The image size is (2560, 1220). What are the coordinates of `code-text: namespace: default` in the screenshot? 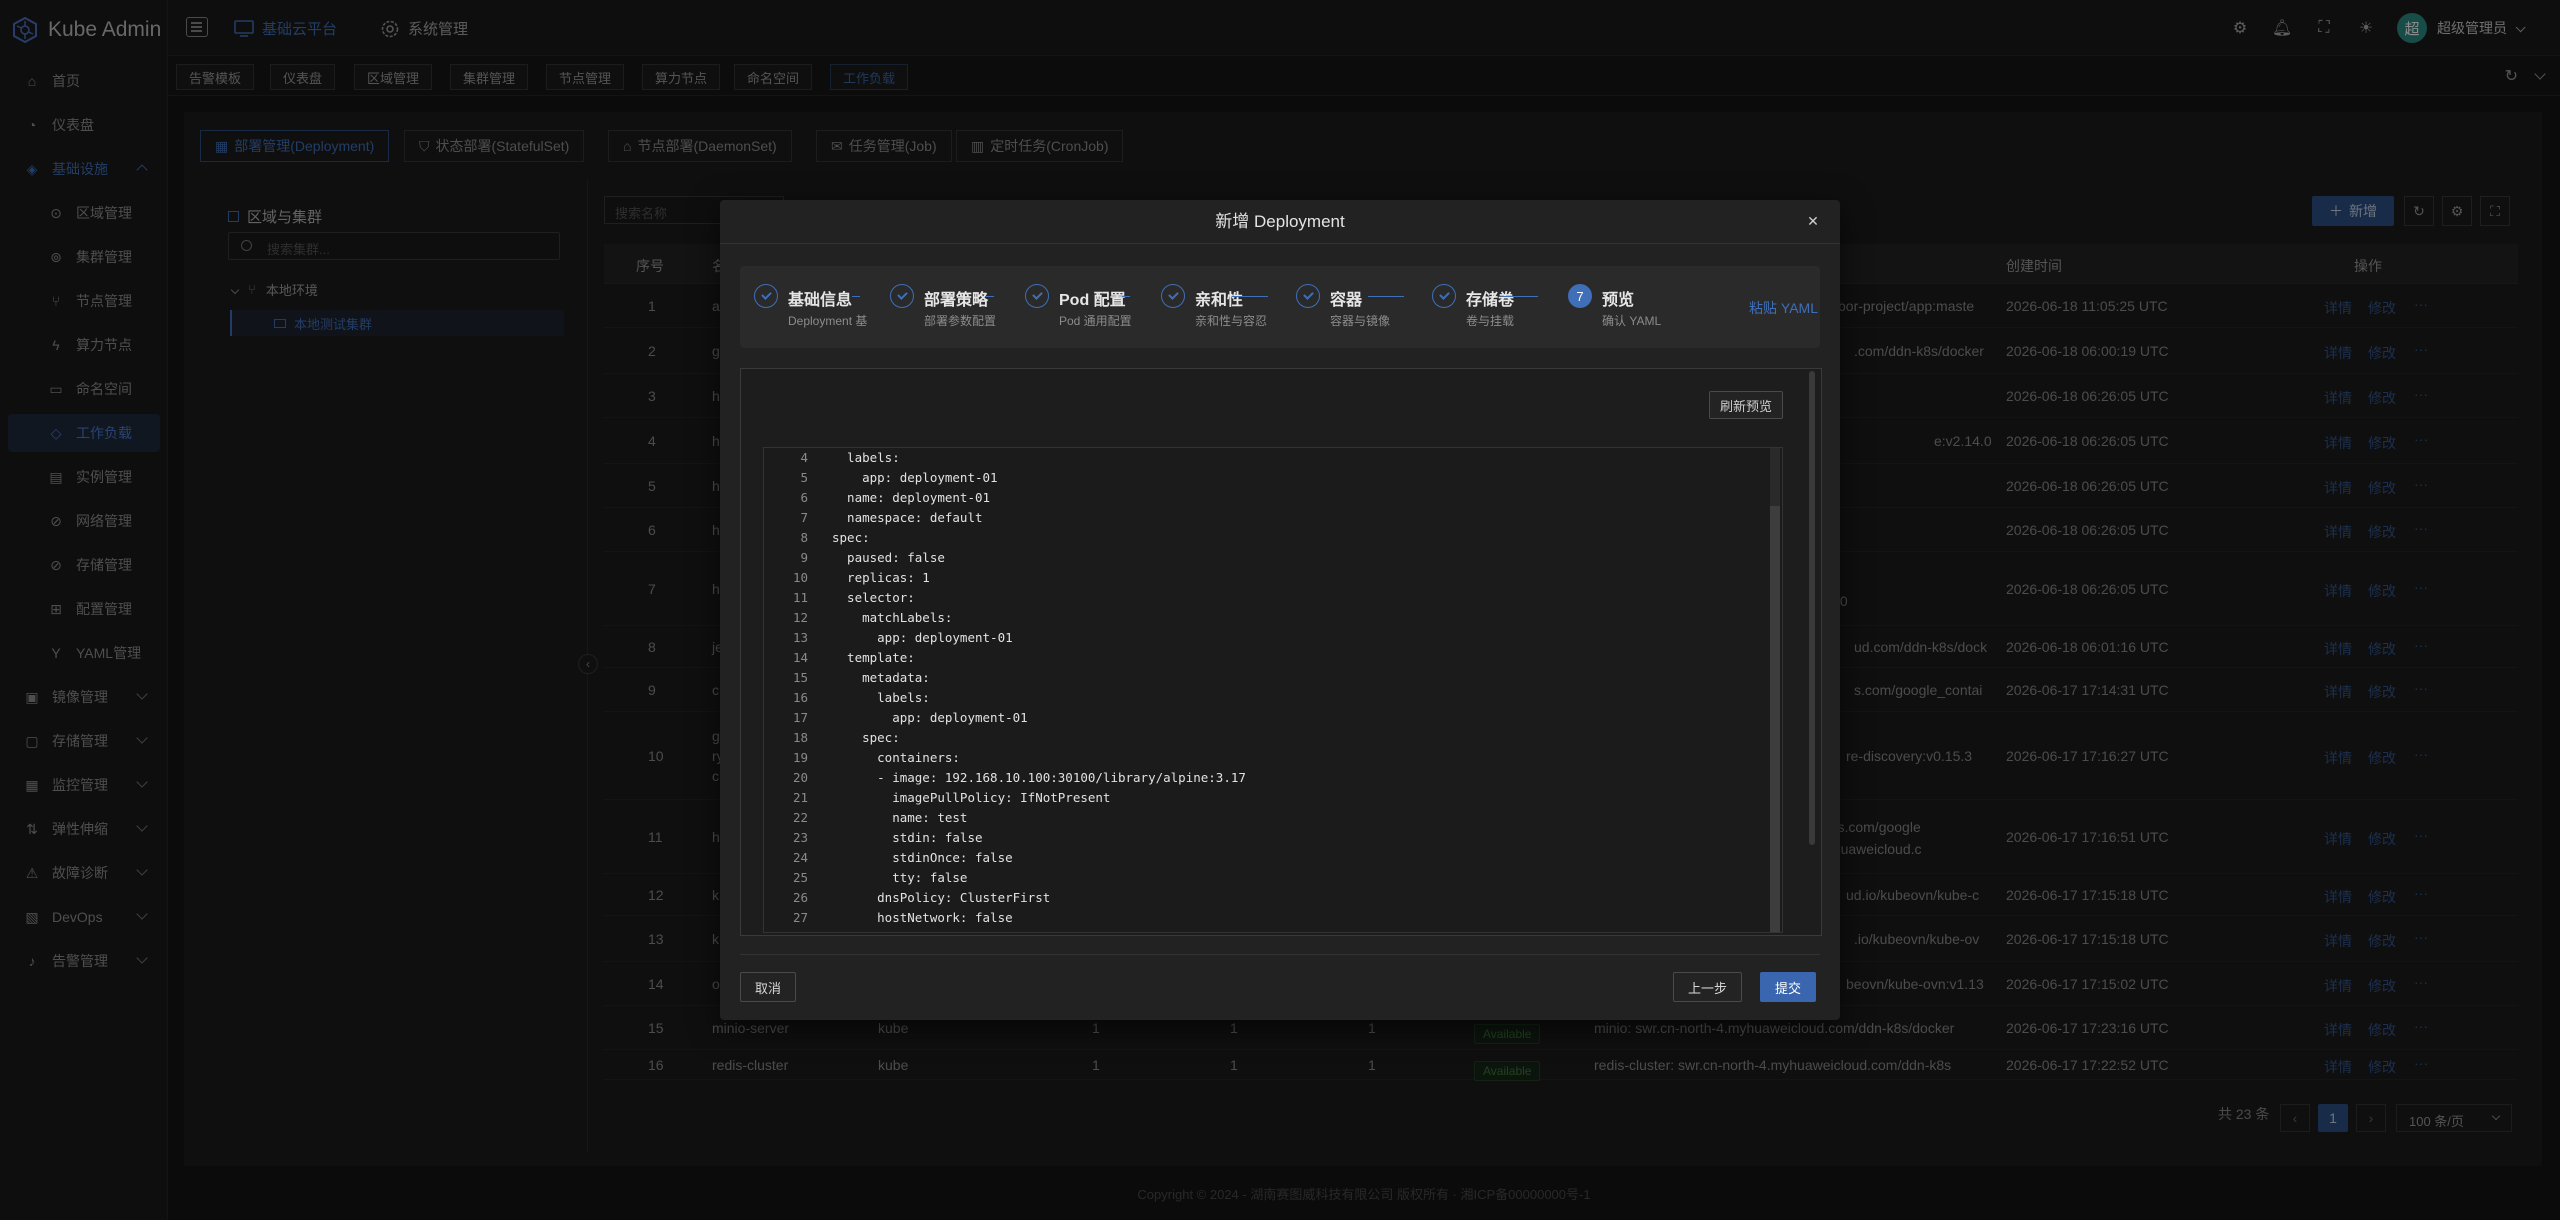 It's located at (907, 517).